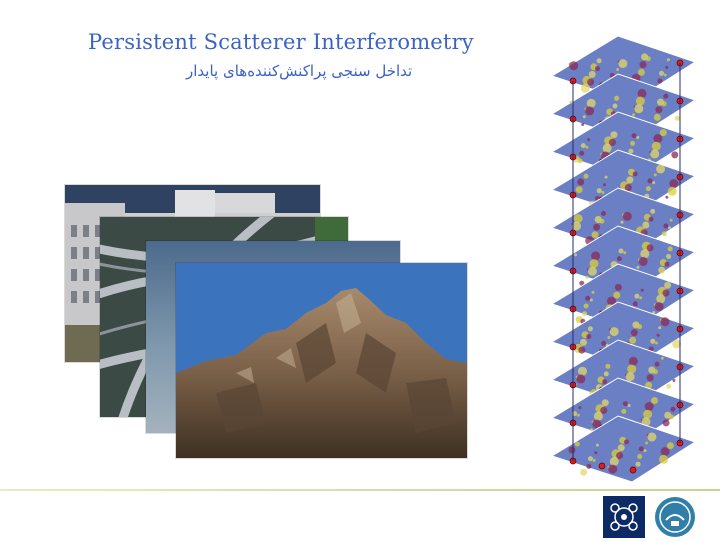 The image size is (720, 542). Describe the element at coordinates (299, 71) in the screenshot. I see `slide-subtitle: تداخل سنجی پراکنش‌کننده‌های پایدار` at that location.